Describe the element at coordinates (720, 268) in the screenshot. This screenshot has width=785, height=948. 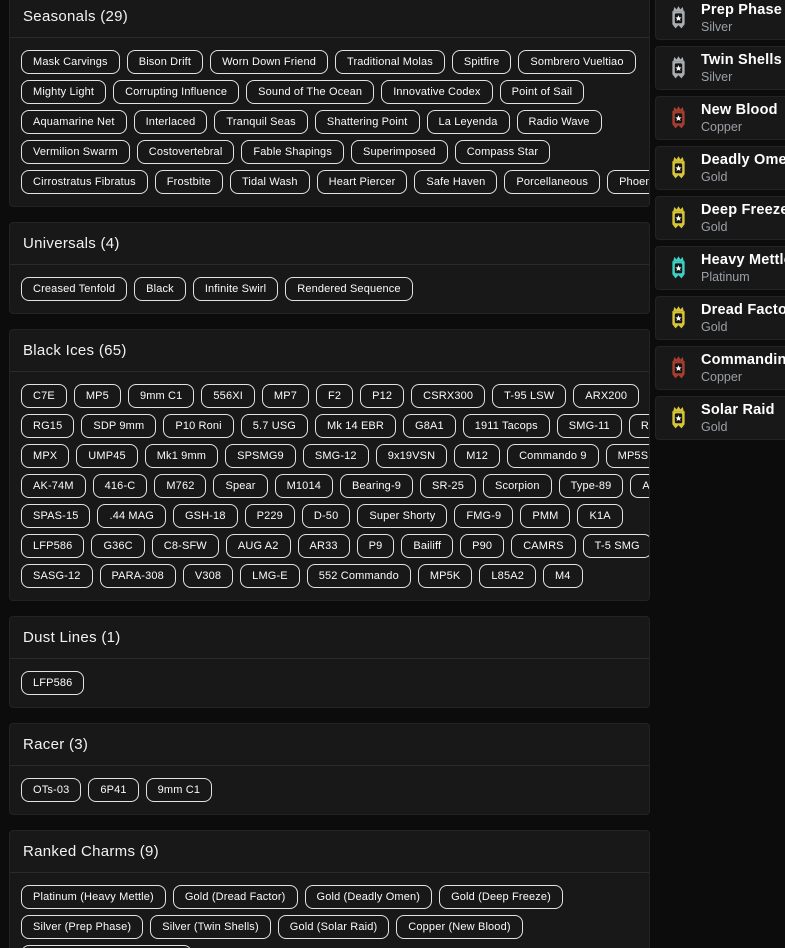
I see `charm-list-item: Heavy Mettle Platinum` at that location.